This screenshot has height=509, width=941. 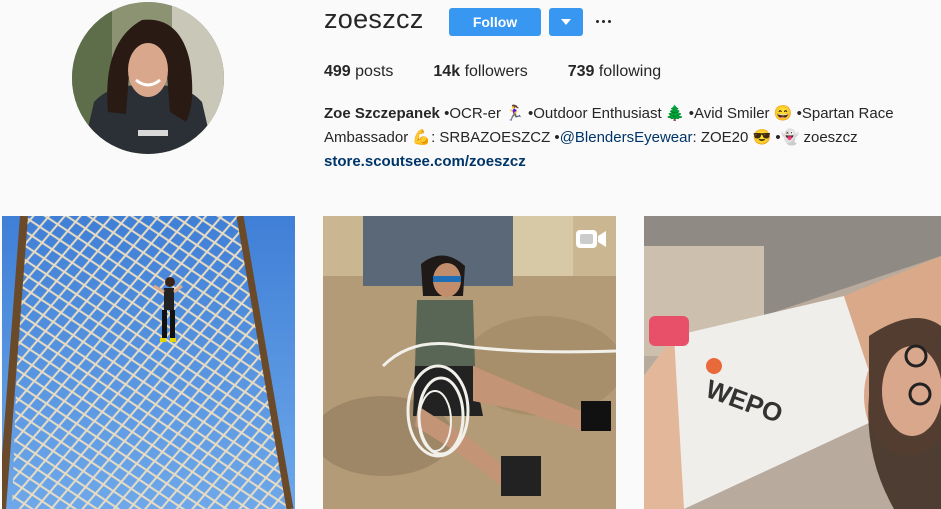 What do you see at coordinates (382, 113) in the screenshot?
I see `full-name: Zoe Szczepanek` at bounding box center [382, 113].